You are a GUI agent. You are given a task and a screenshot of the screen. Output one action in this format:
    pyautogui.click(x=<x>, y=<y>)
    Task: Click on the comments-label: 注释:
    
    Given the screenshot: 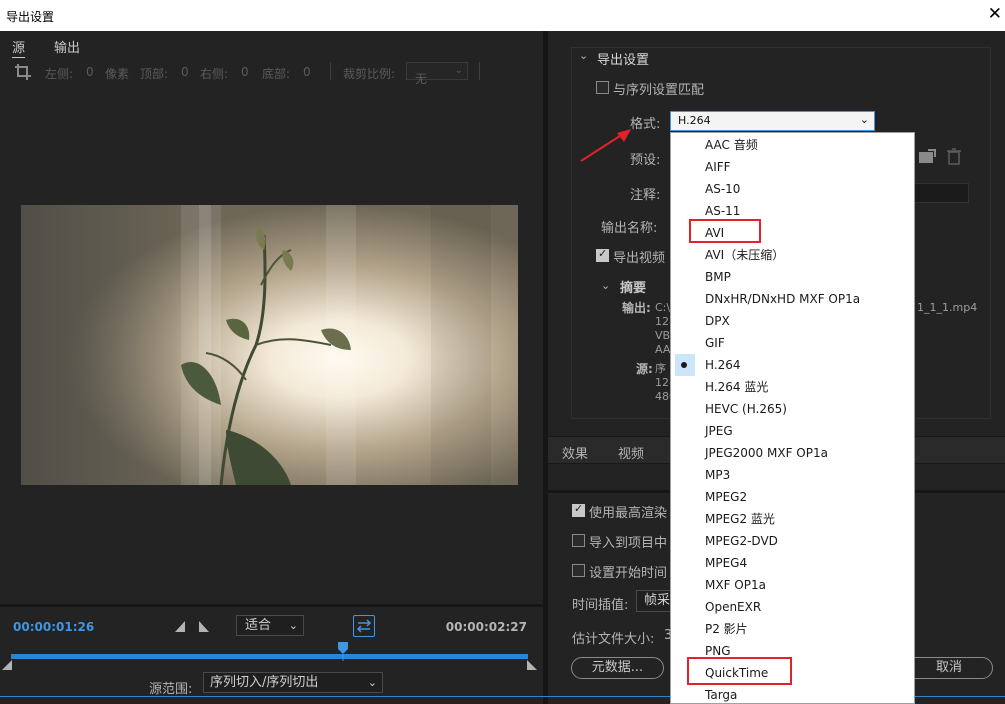 What is the action you would take?
    pyautogui.click(x=645, y=195)
    